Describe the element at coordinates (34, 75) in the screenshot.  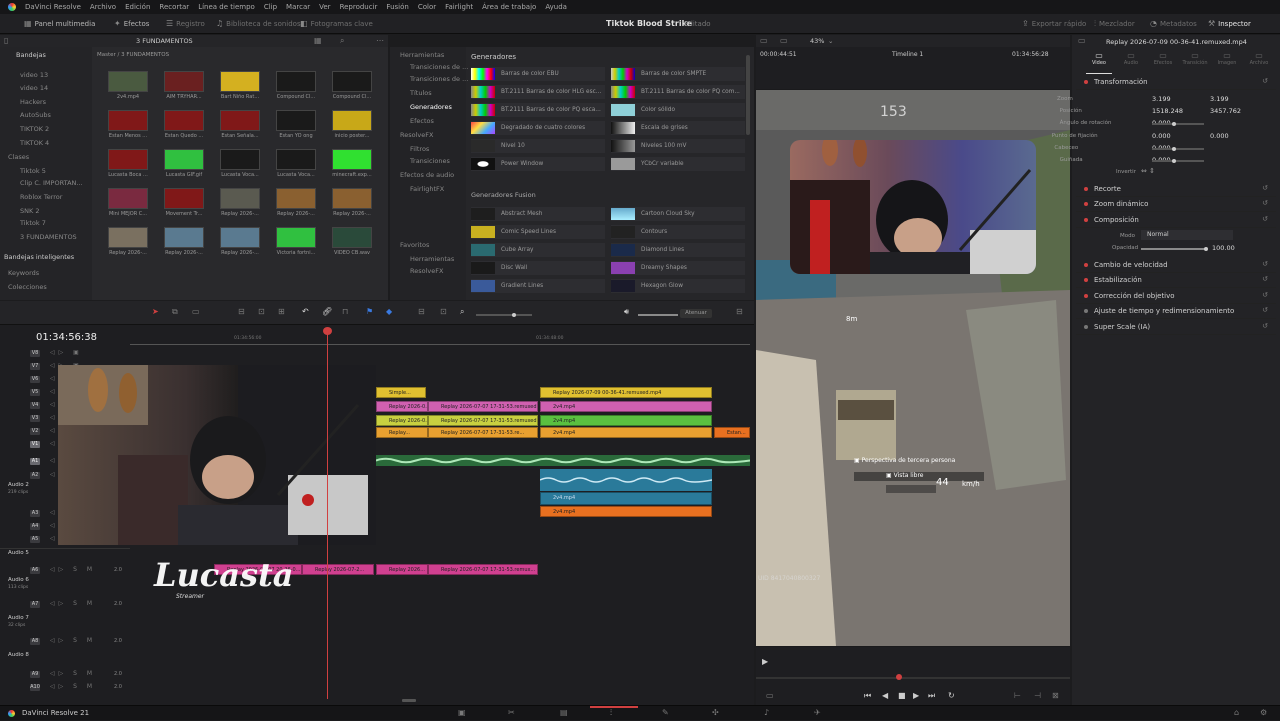
I see `bin-item: video 13` at that location.